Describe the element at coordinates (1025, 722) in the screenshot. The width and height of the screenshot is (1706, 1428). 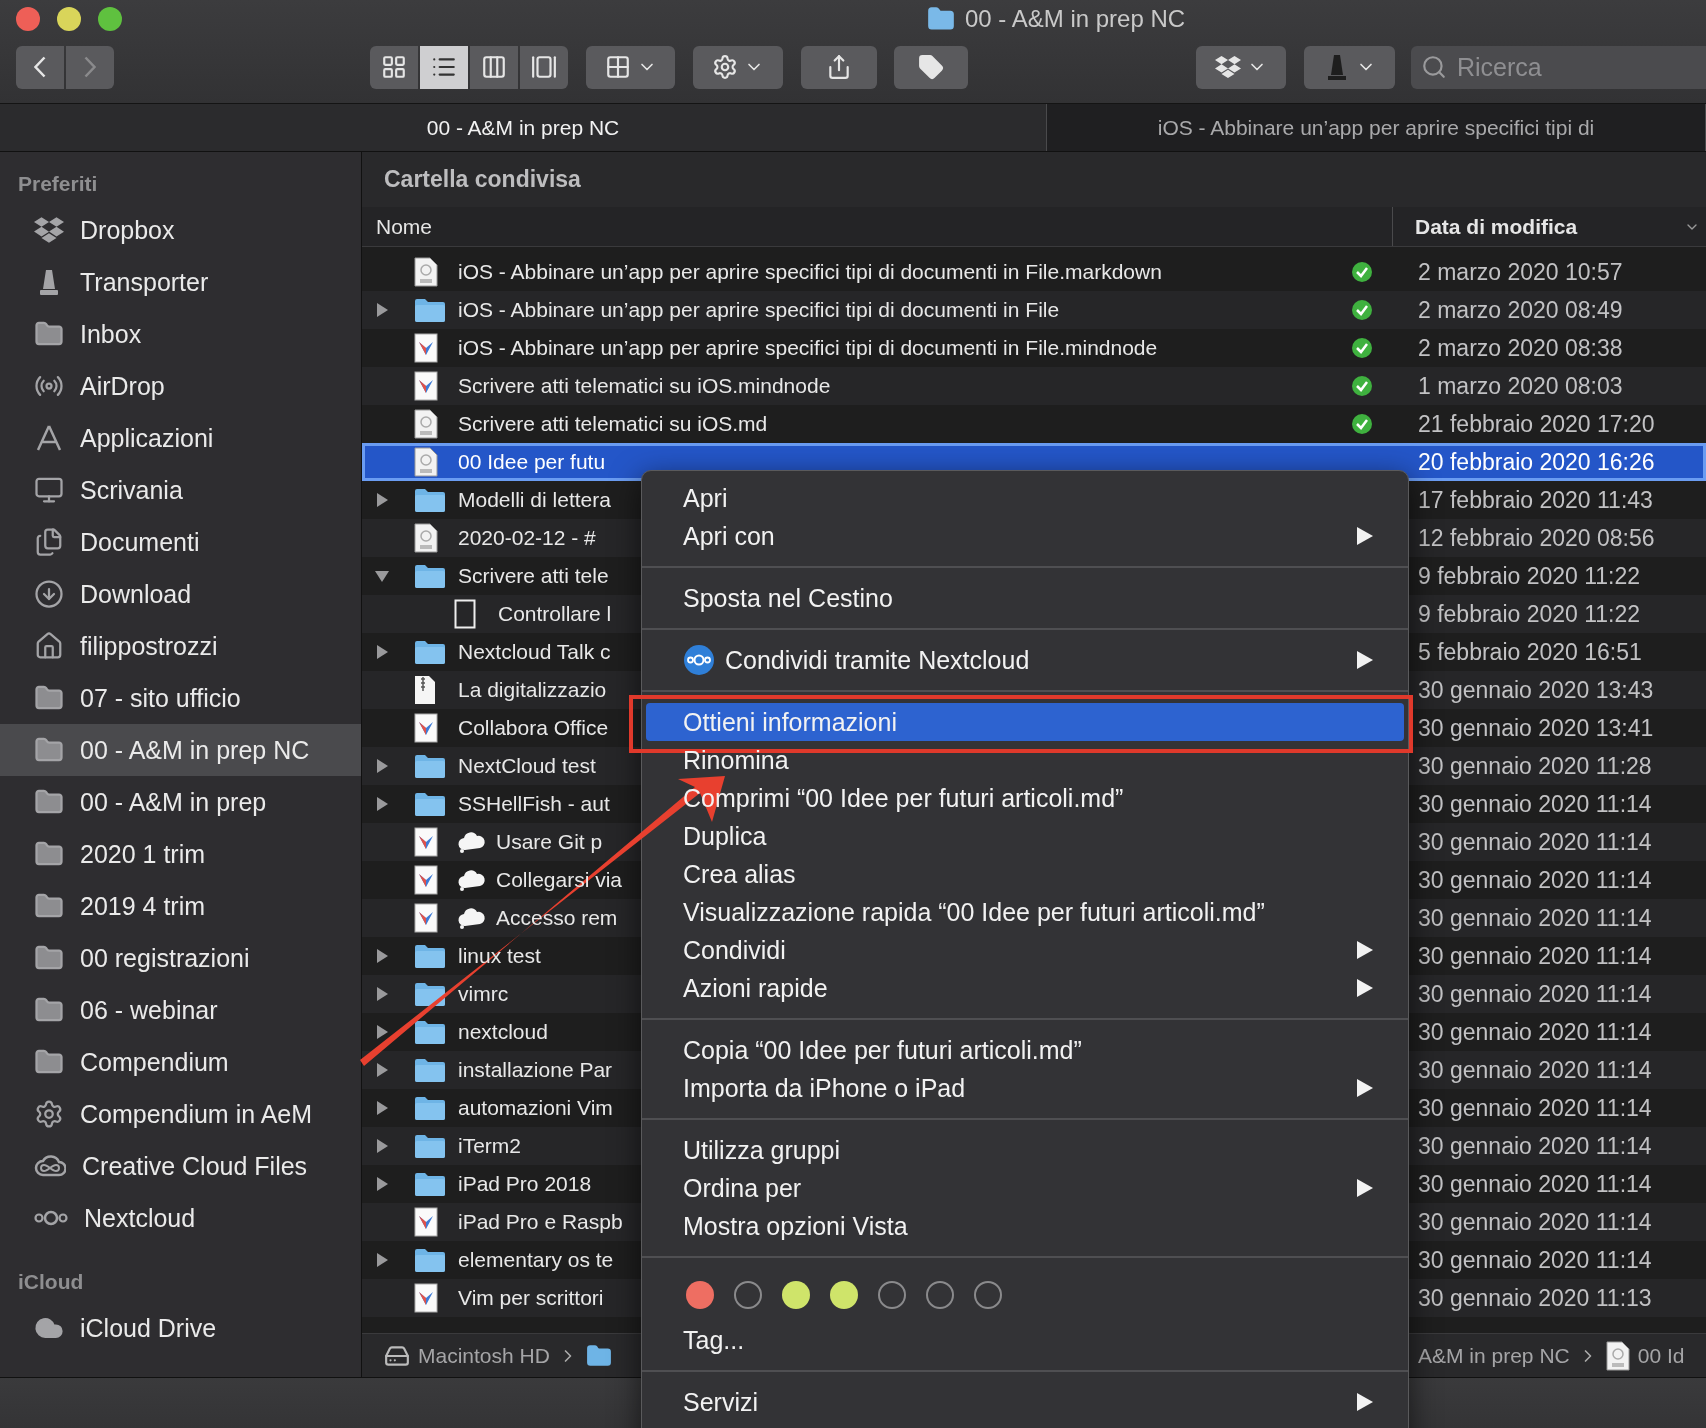
I see `menu-item: Ottieni informazioni` at that location.